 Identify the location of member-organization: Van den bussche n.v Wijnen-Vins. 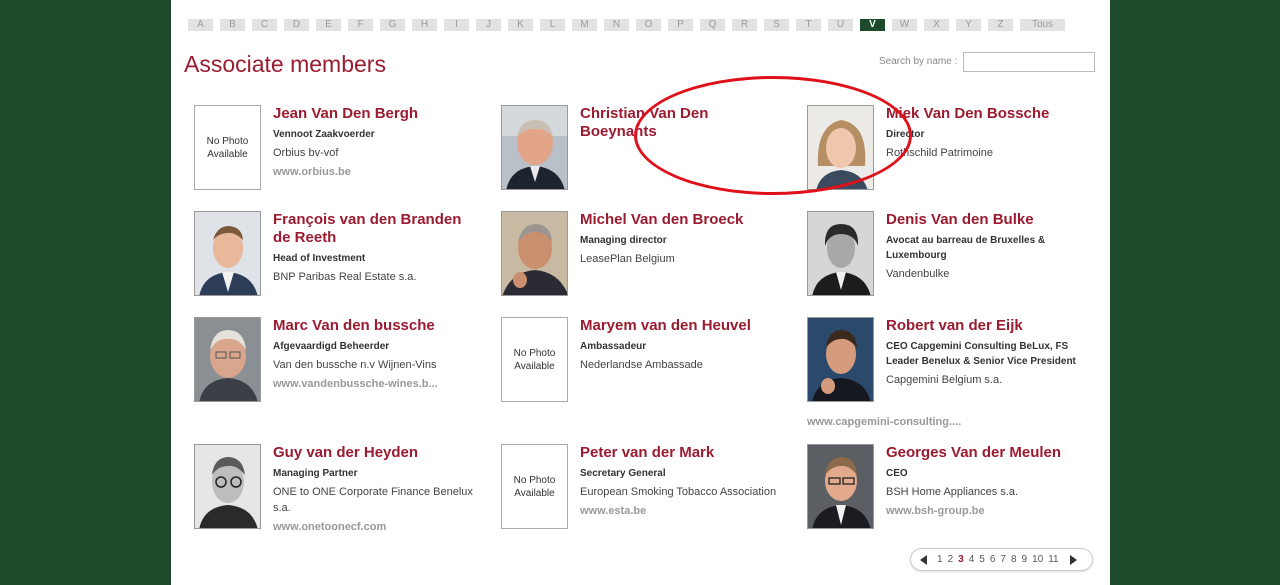
(355, 365).